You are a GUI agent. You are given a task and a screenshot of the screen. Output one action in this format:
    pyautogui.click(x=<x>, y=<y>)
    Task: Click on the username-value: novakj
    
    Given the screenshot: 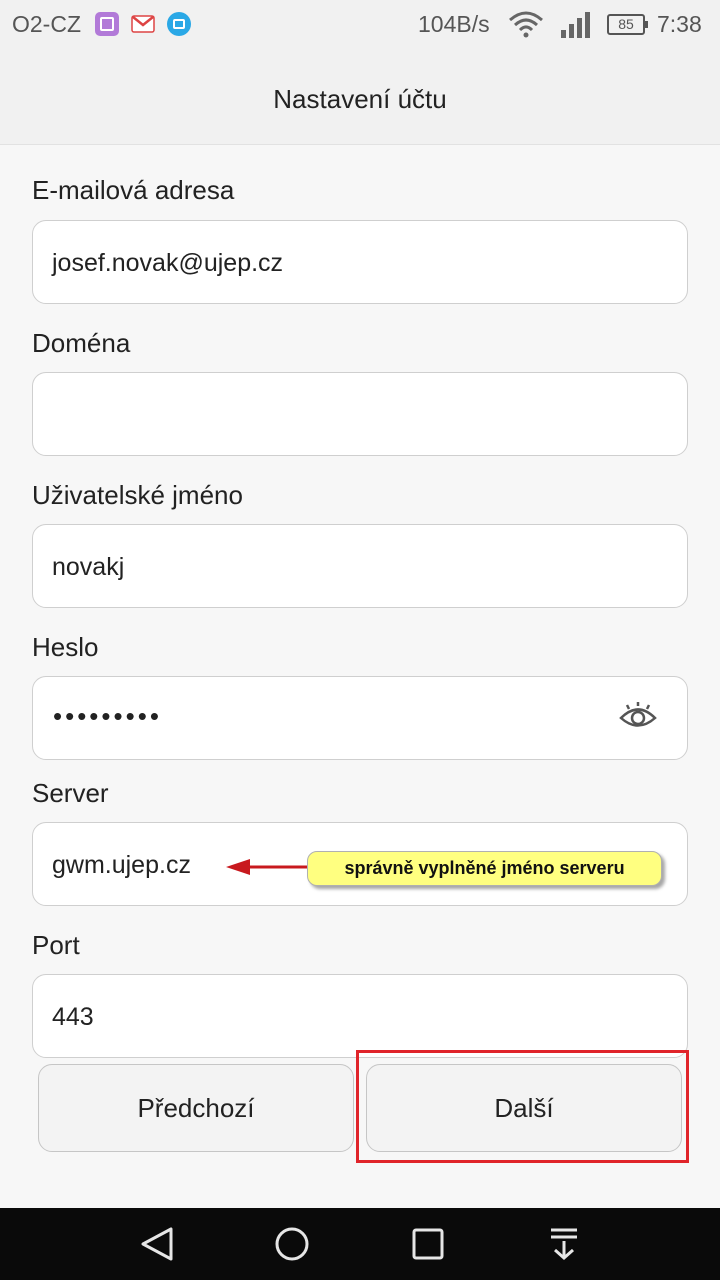 What is the action you would take?
    pyautogui.click(x=88, y=567)
    